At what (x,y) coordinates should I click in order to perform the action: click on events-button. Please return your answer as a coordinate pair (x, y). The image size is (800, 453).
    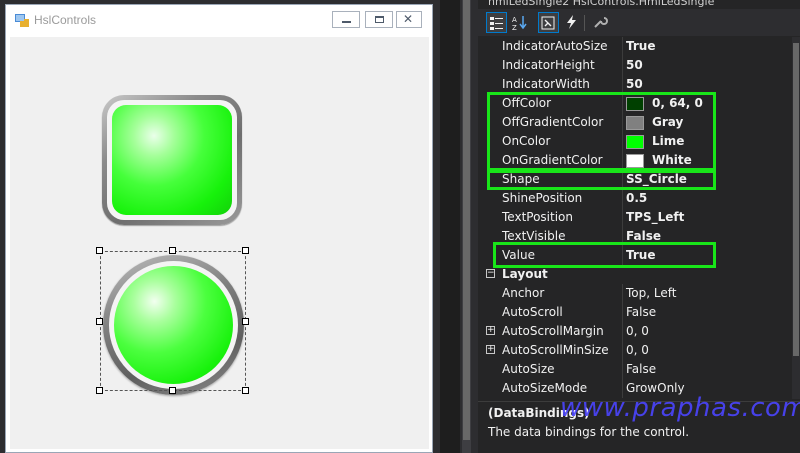
    Looking at the image, I should click on (572, 22).